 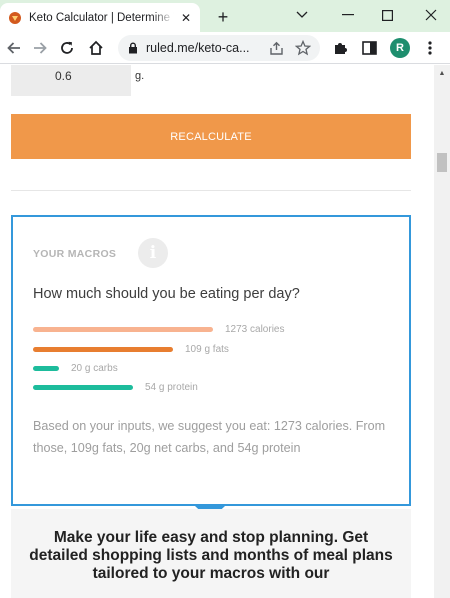 What do you see at coordinates (442, 331) in the screenshot?
I see `page-scrollbar: ▲` at bounding box center [442, 331].